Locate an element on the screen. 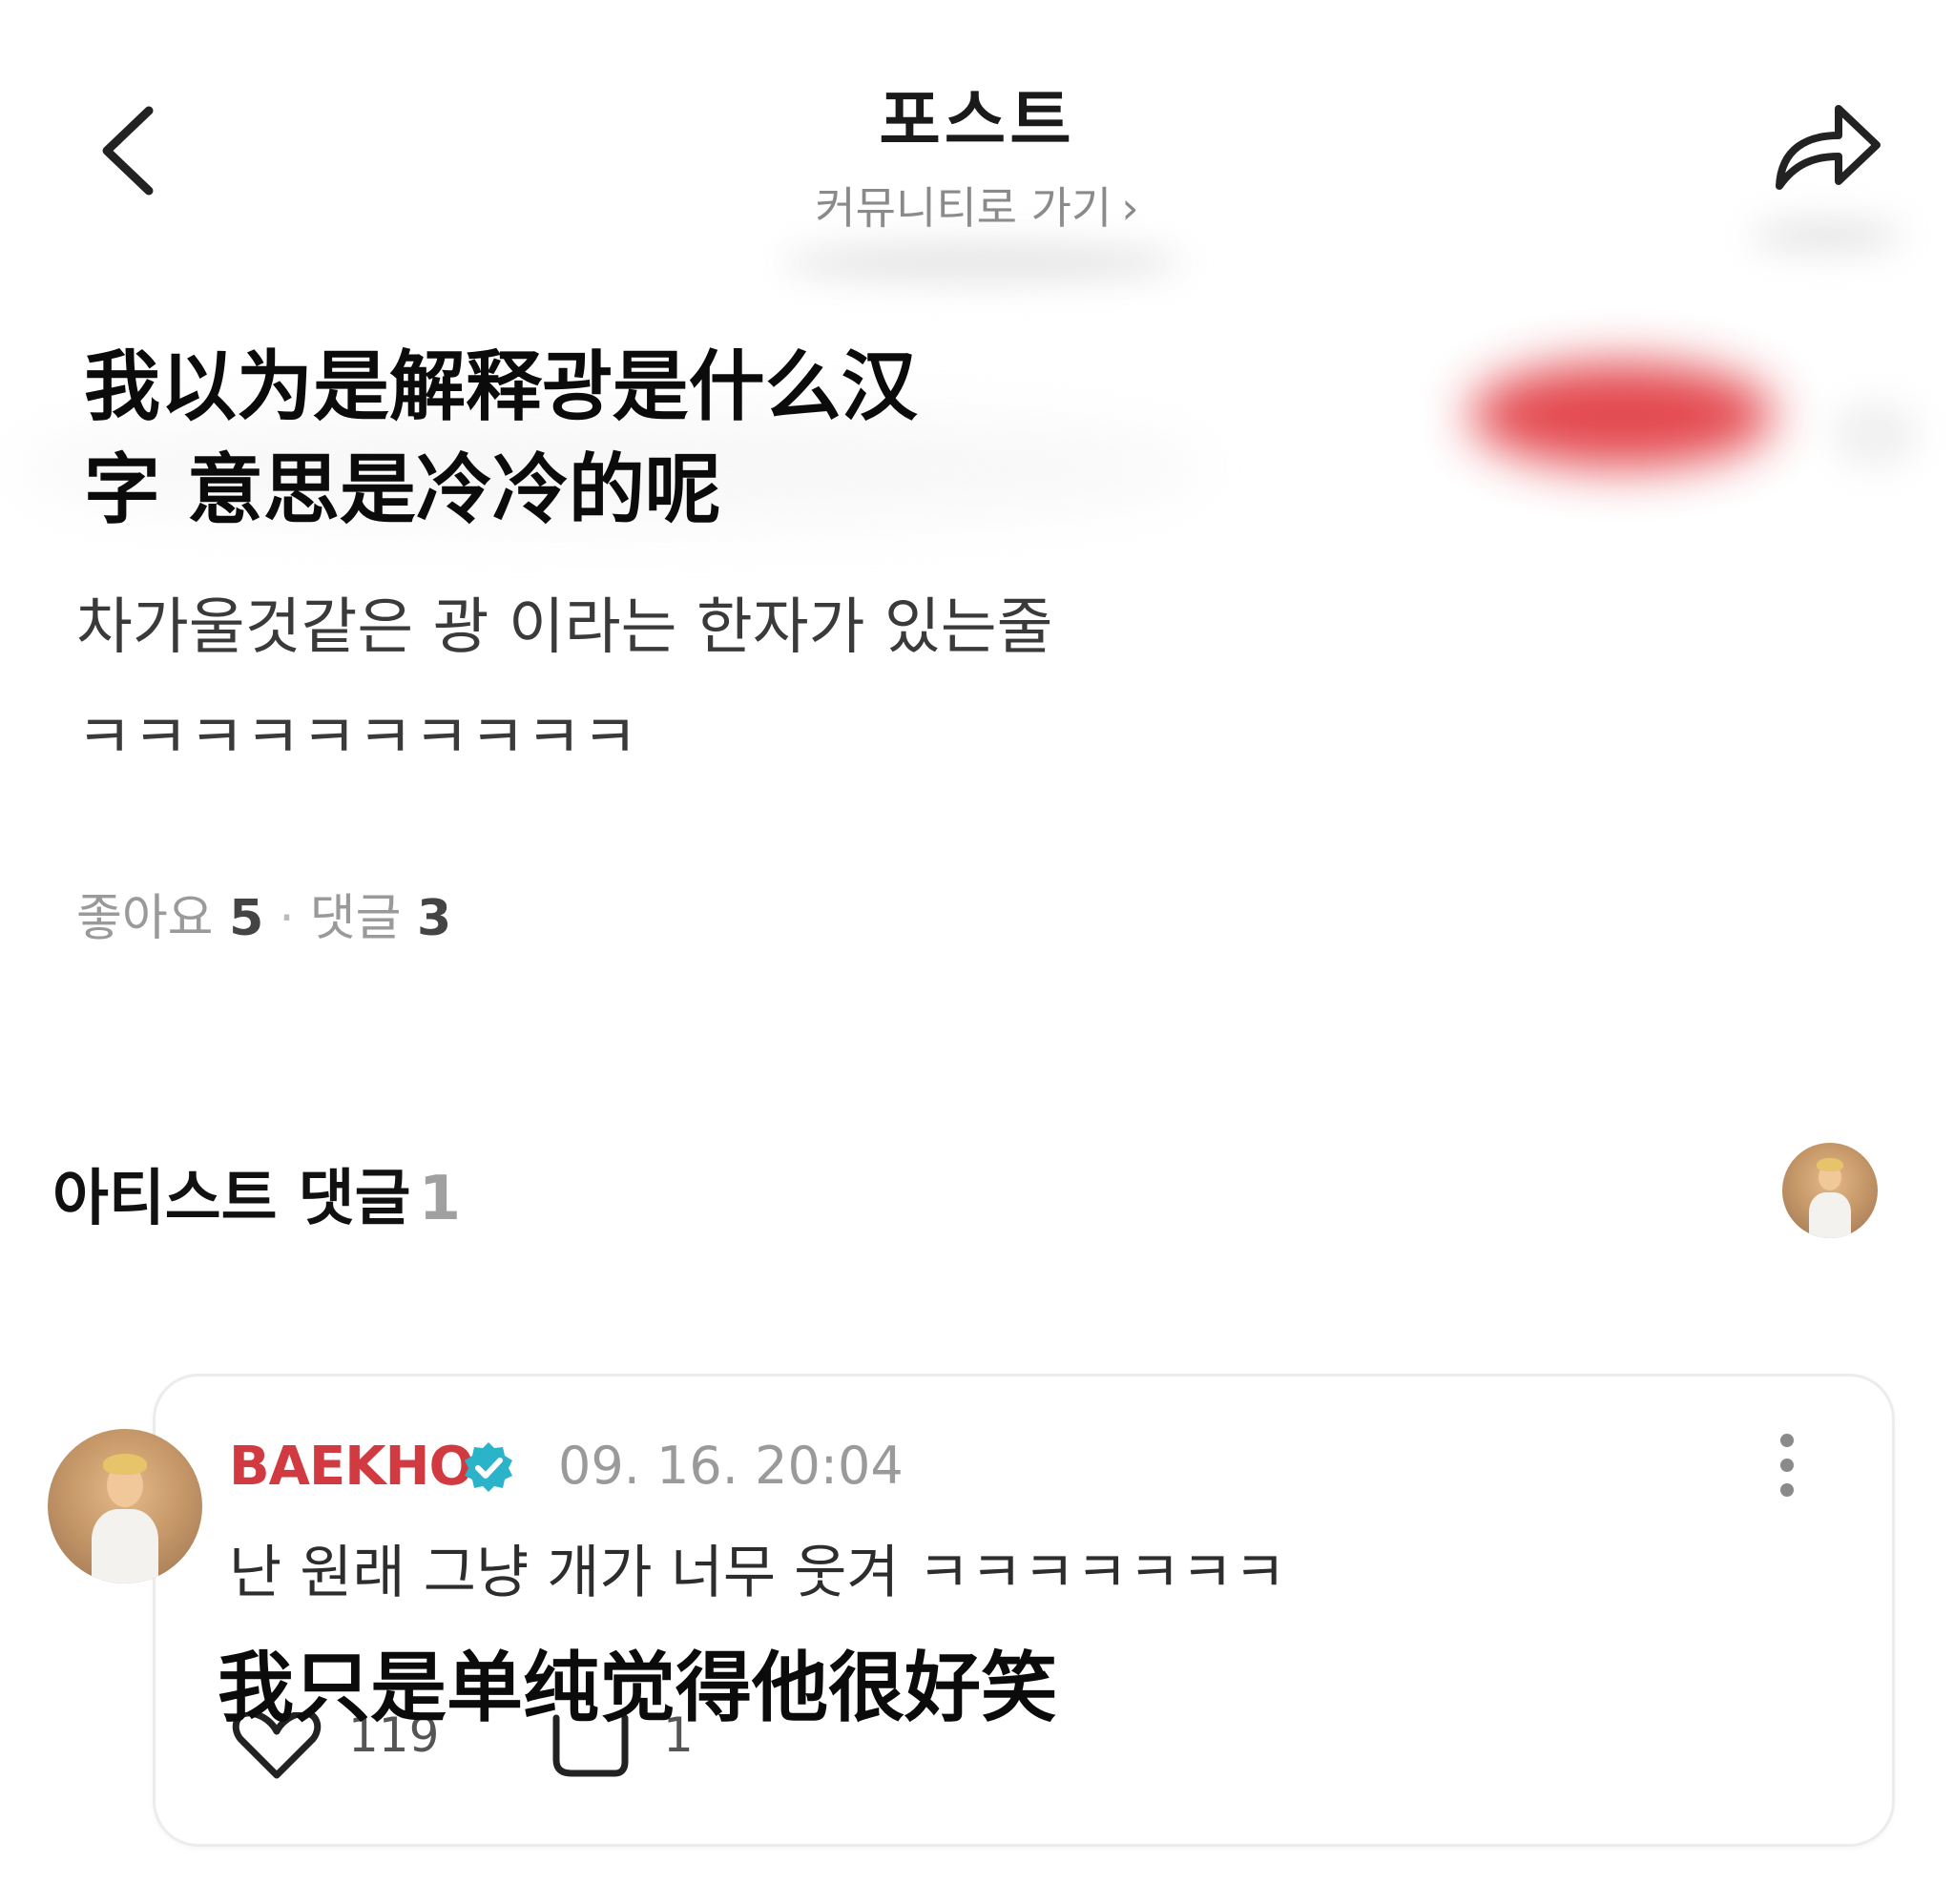 The width and height of the screenshot is (1954, 1904). overlay-caption-bottom: 我只是单纯觉得他很好笑 is located at coordinates (637, 1688).